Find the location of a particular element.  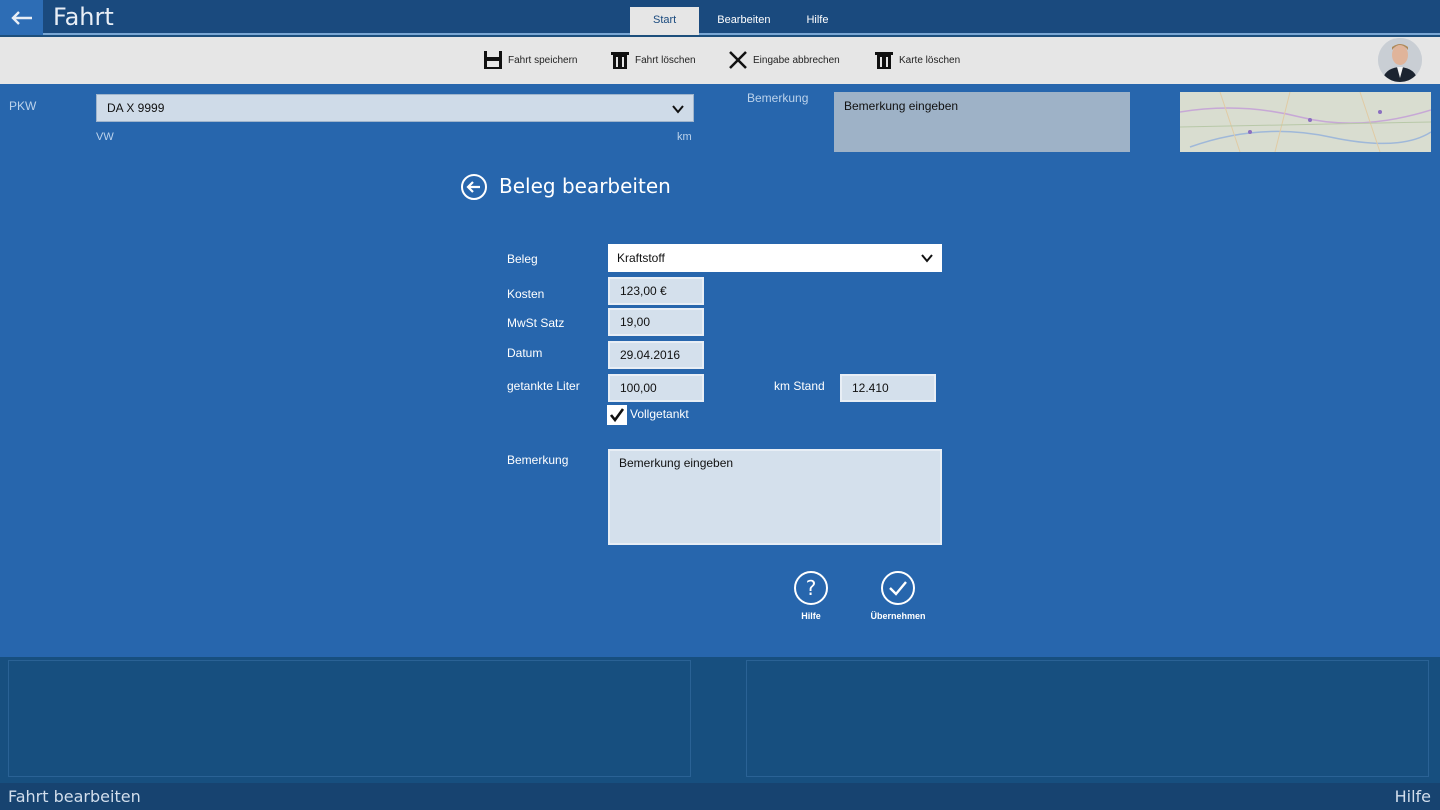

header-remark-label: Bemerkung is located at coordinates (778, 98).